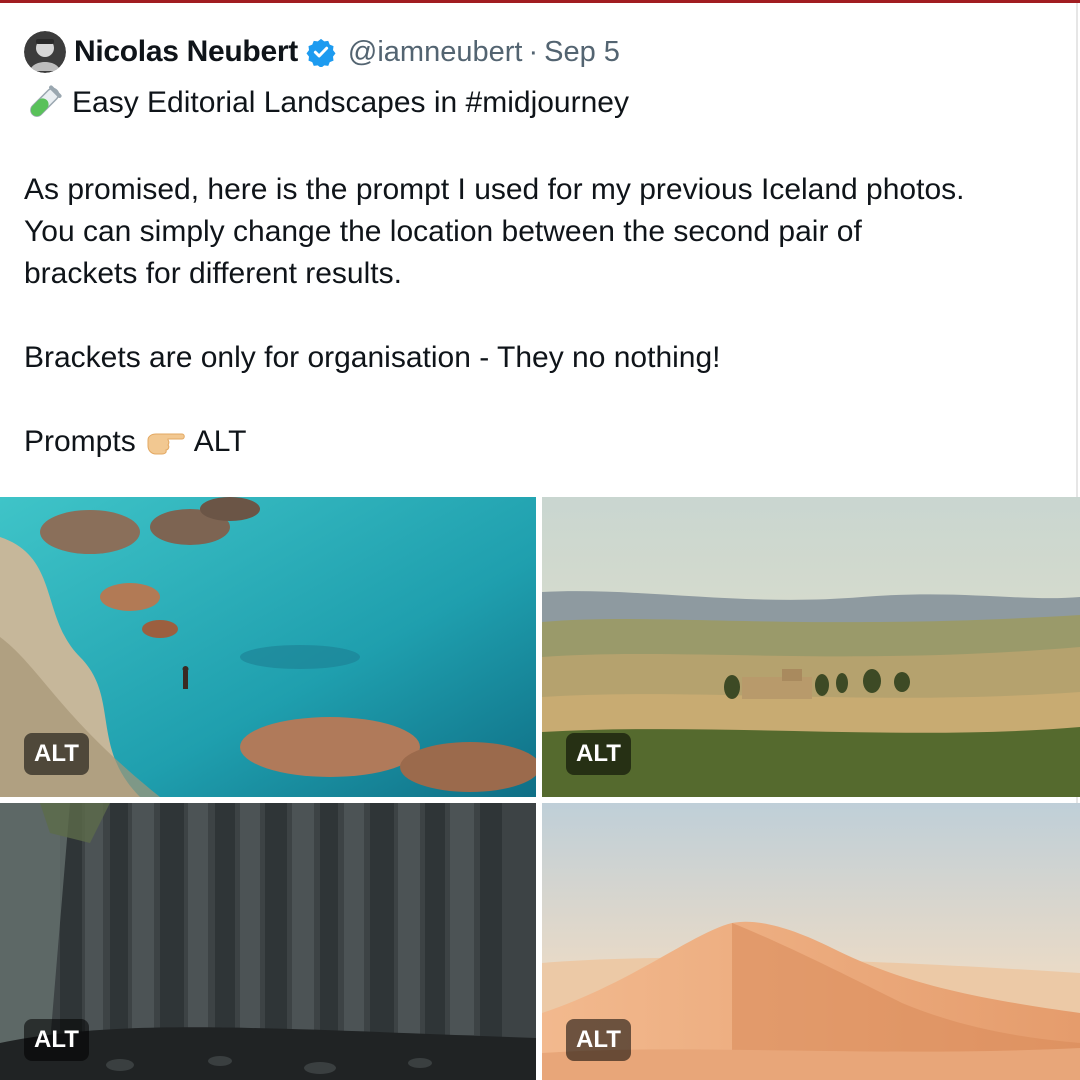  I want to click on tweet-date: Sep 5, so click(582, 52).